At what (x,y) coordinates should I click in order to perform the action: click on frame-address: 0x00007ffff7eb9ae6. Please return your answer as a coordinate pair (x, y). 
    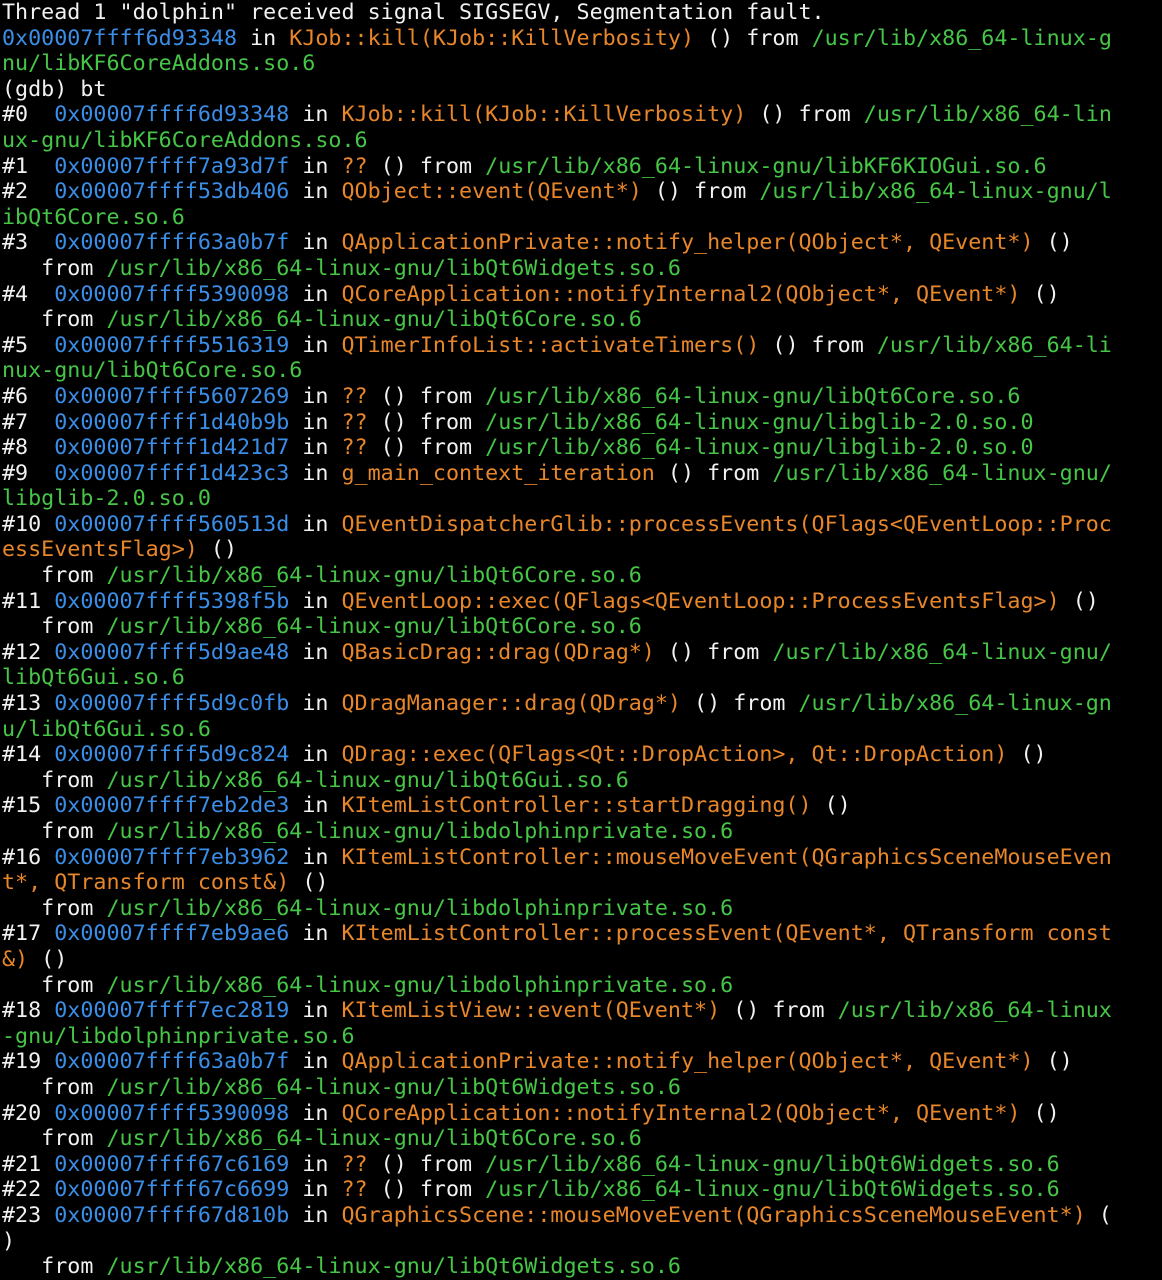
    Looking at the image, I should click on (172, 934).